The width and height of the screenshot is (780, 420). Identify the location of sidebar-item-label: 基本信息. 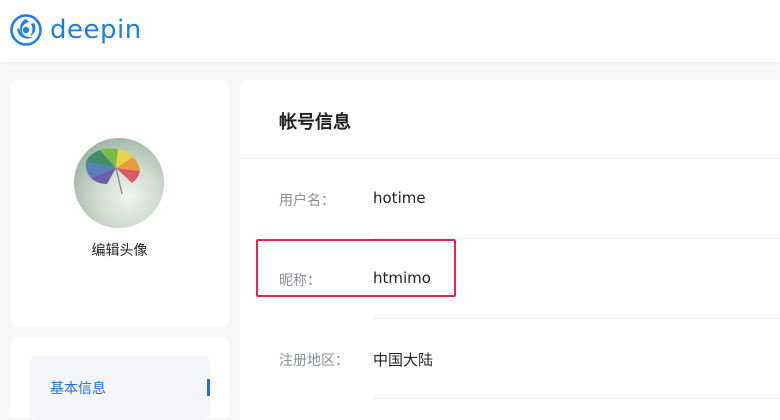
(78, 389).